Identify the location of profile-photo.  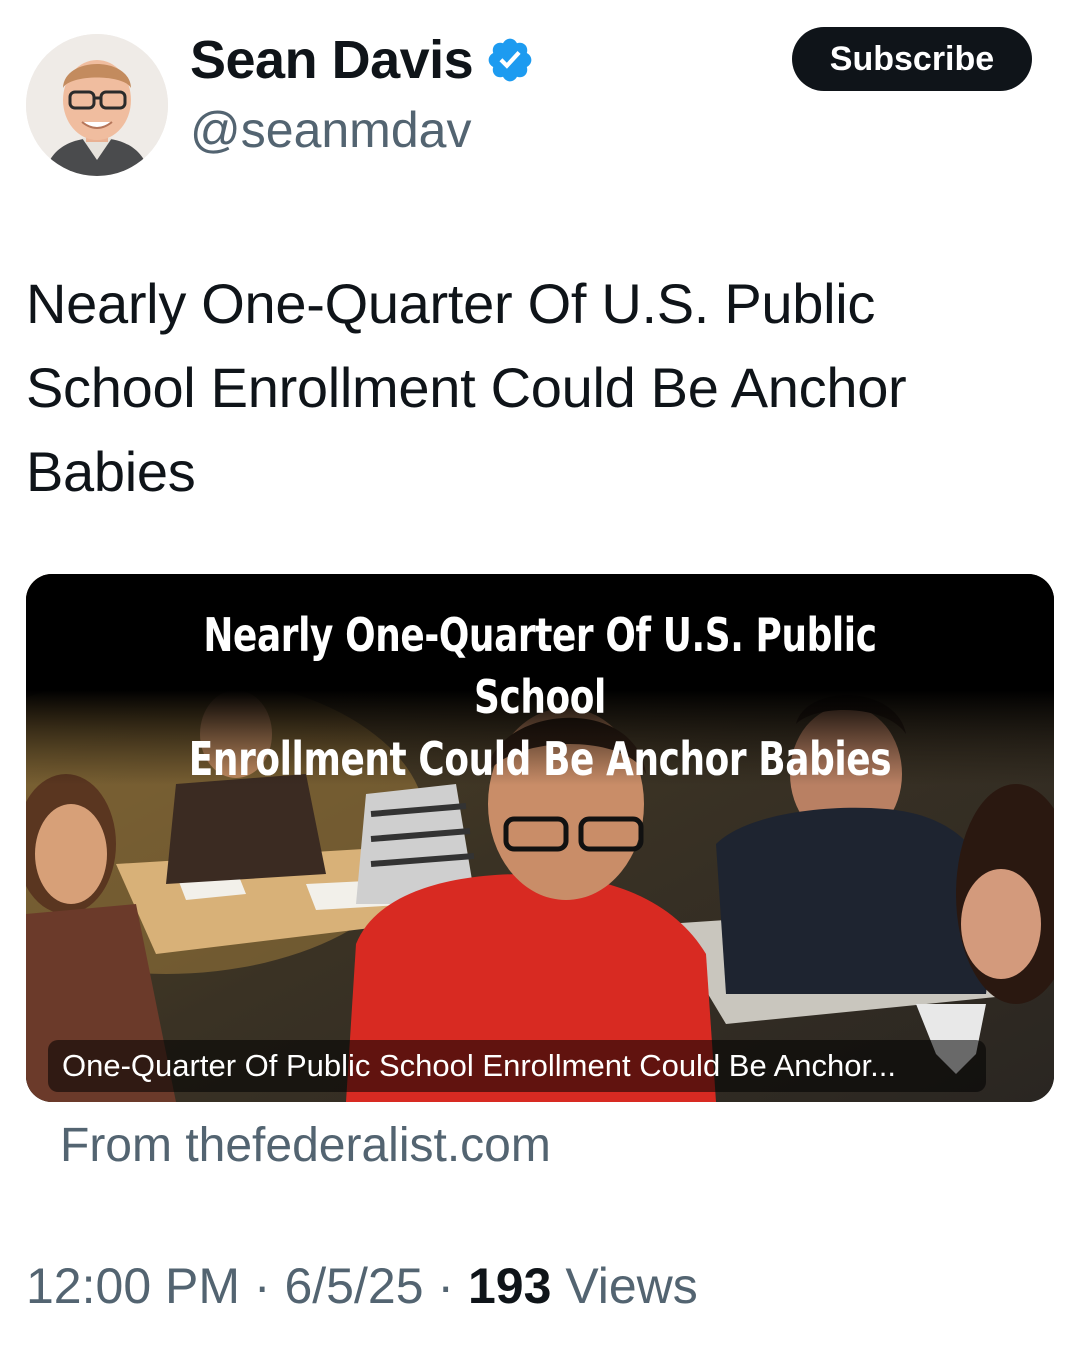
(97, 105).